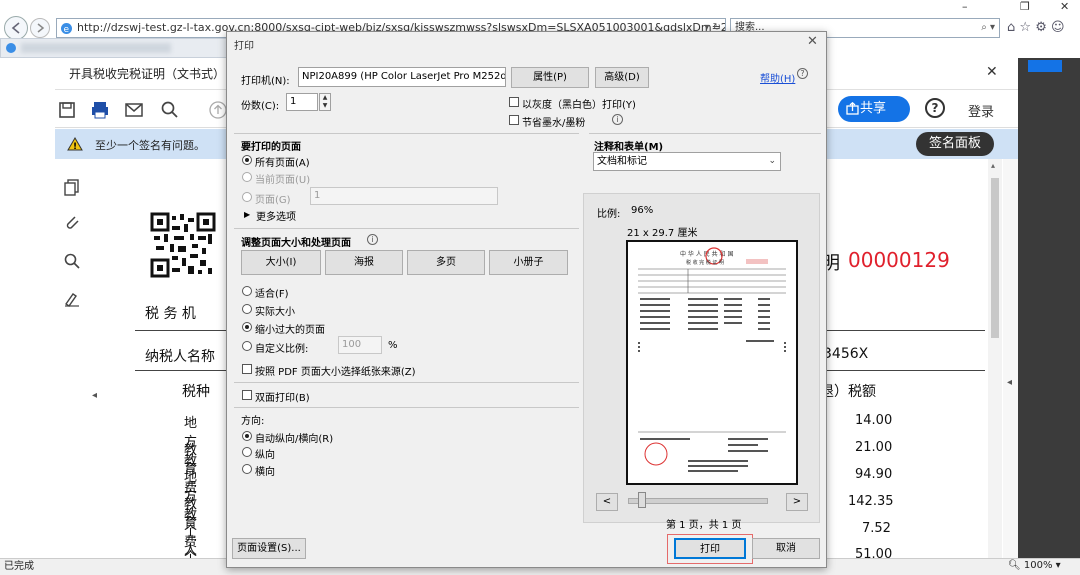 This screenshot has width=1080, height=575. I want to click on login-link: 登录, so click(981, 110).